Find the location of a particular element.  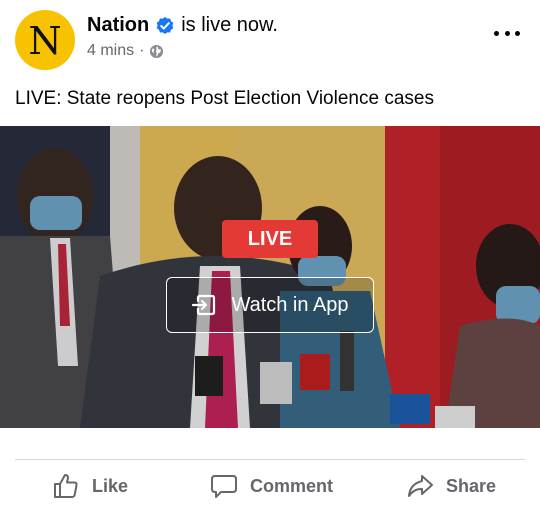

share-button: Share is located at coordinates (451, 486).